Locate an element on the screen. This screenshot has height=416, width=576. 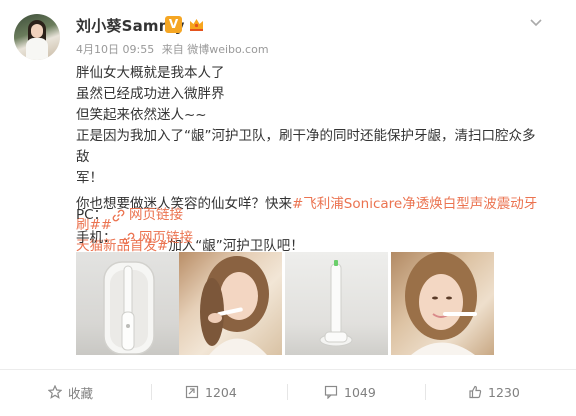
post-line: 军！ is located at coordinates (89, 178).